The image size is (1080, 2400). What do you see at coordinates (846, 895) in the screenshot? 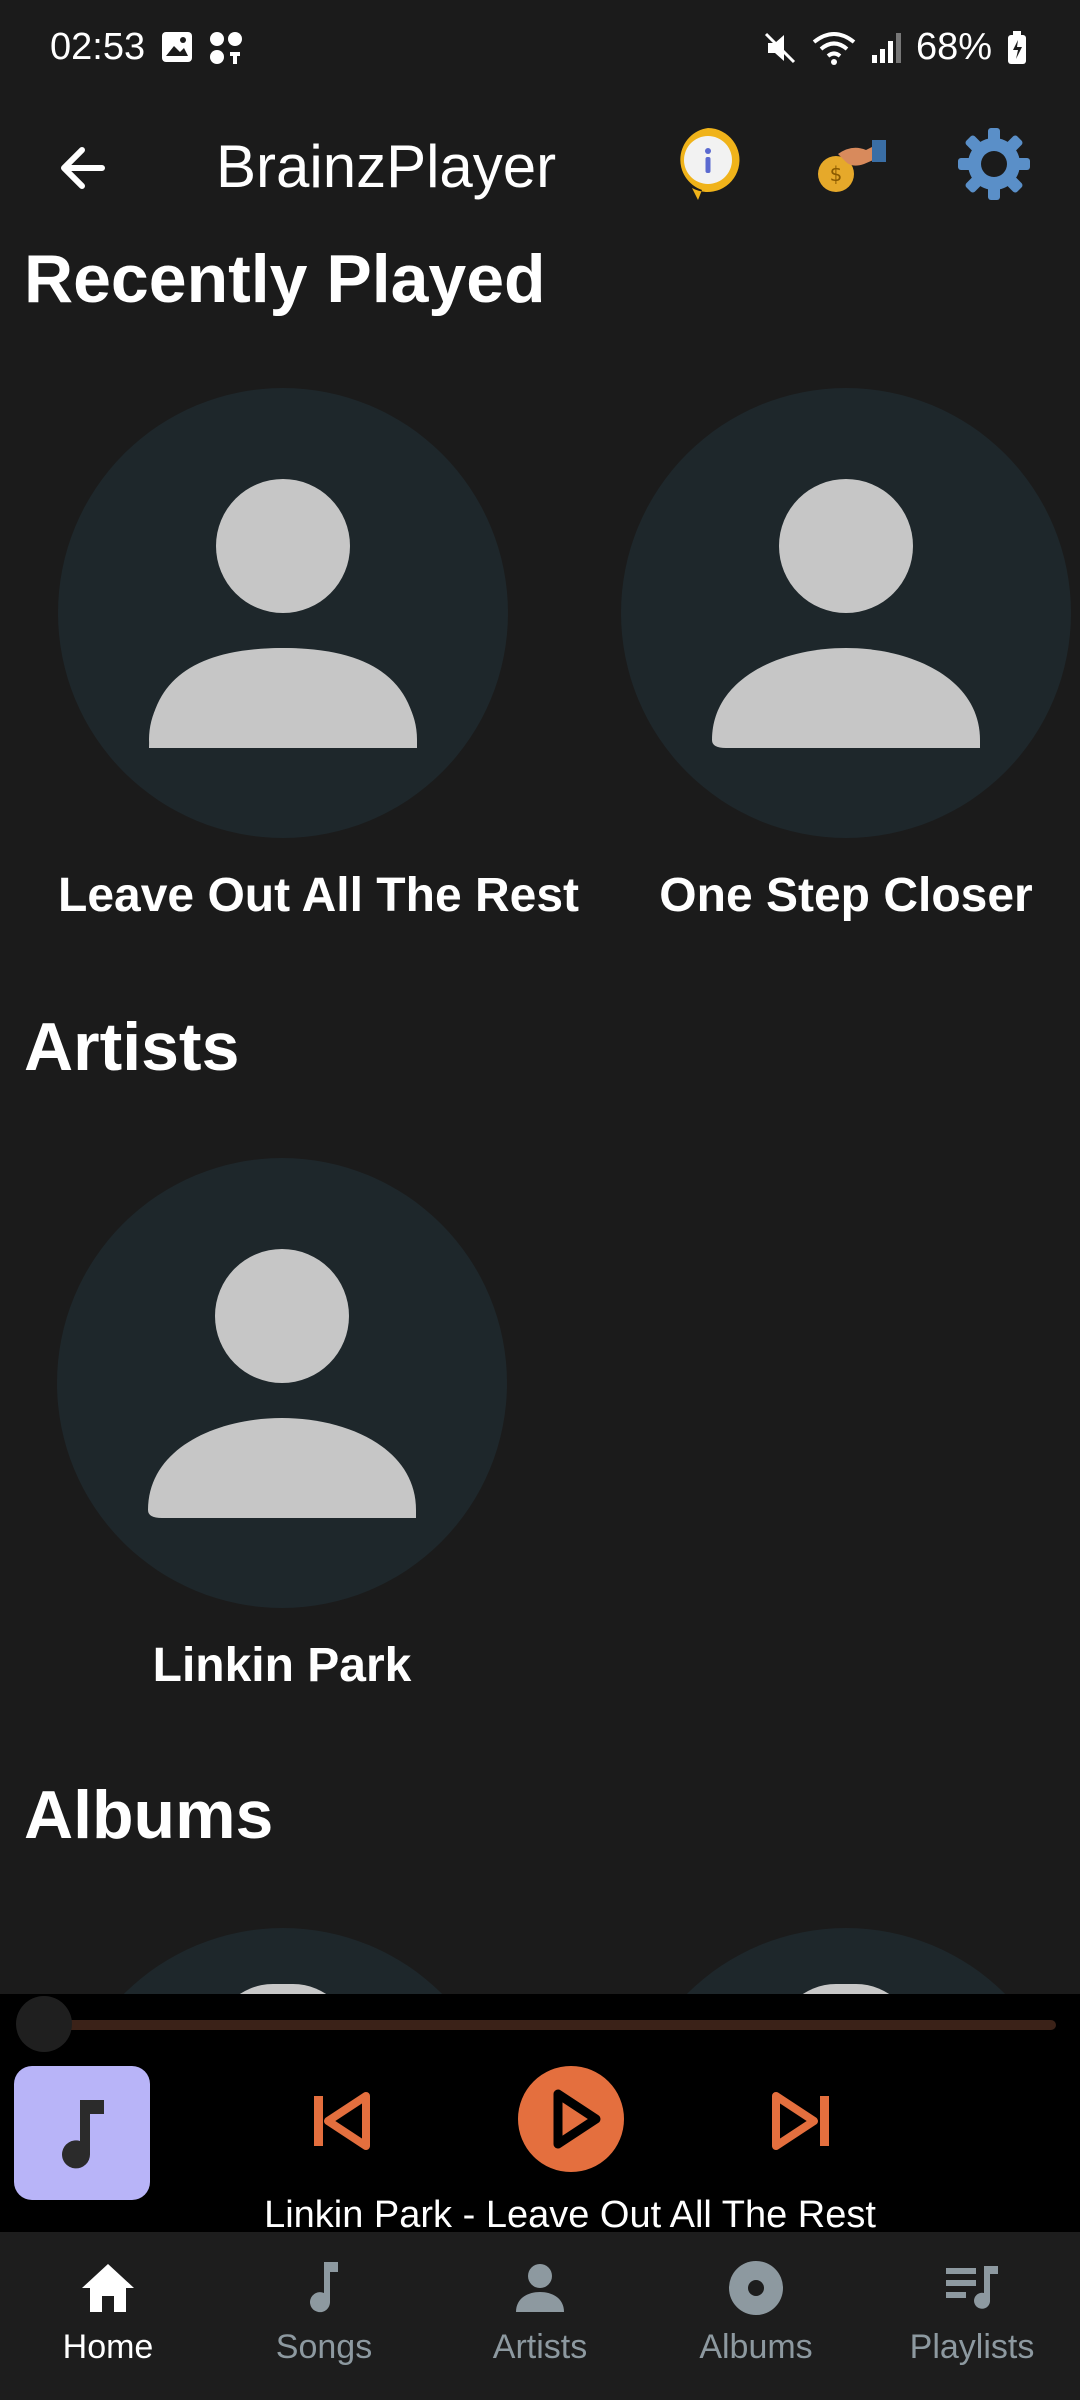
I see `recently-played-label: One Step Closer` at bounding box center [846, 895].